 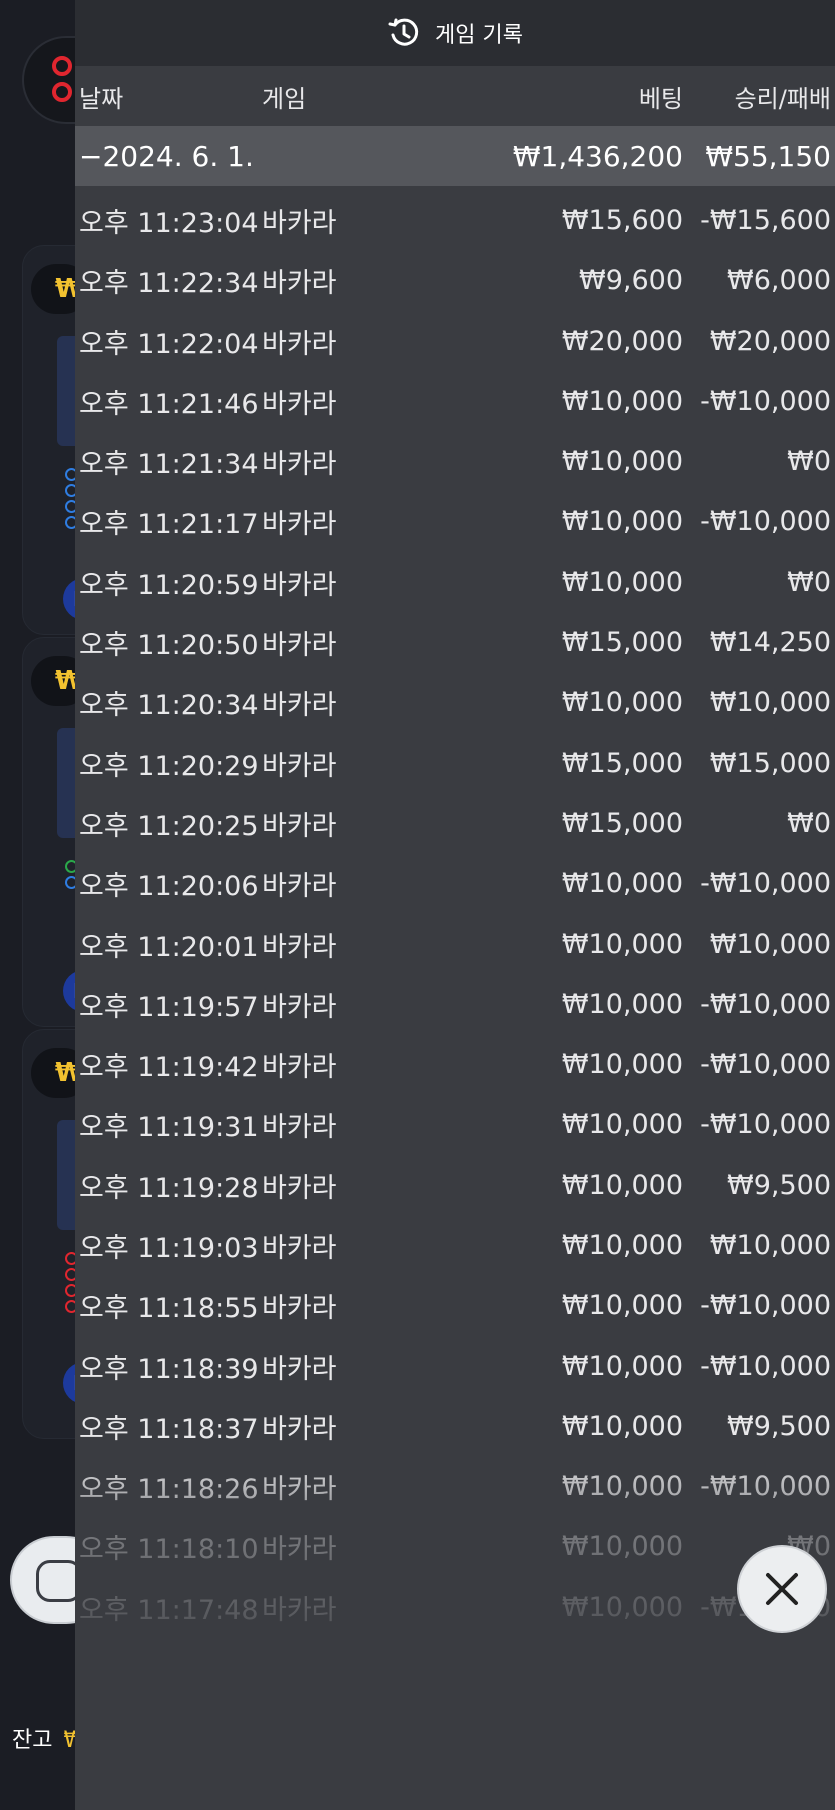 I want to click on row-time: 오후 11:21:34, so click(x=169, y=465).